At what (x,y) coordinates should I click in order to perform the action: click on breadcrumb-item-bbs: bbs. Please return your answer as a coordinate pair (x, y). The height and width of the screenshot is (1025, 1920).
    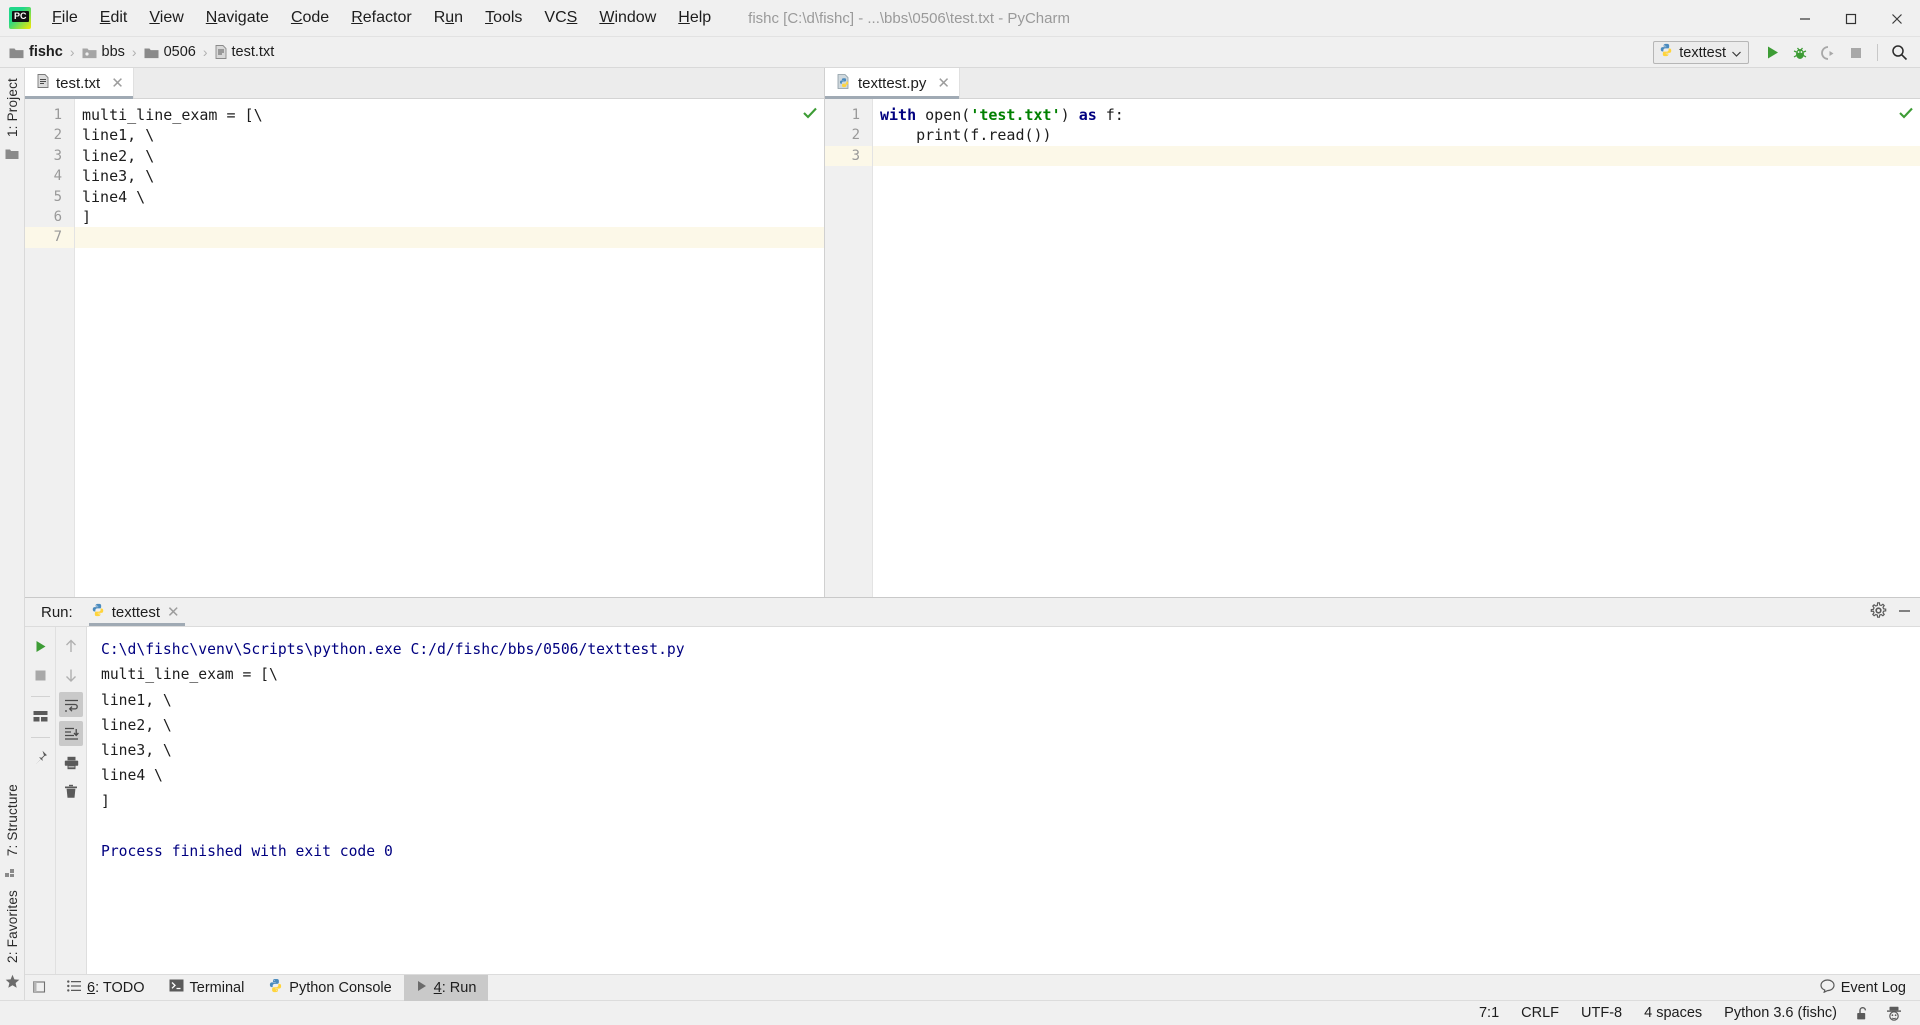
    Looking at the image, I should click on (103, 52).